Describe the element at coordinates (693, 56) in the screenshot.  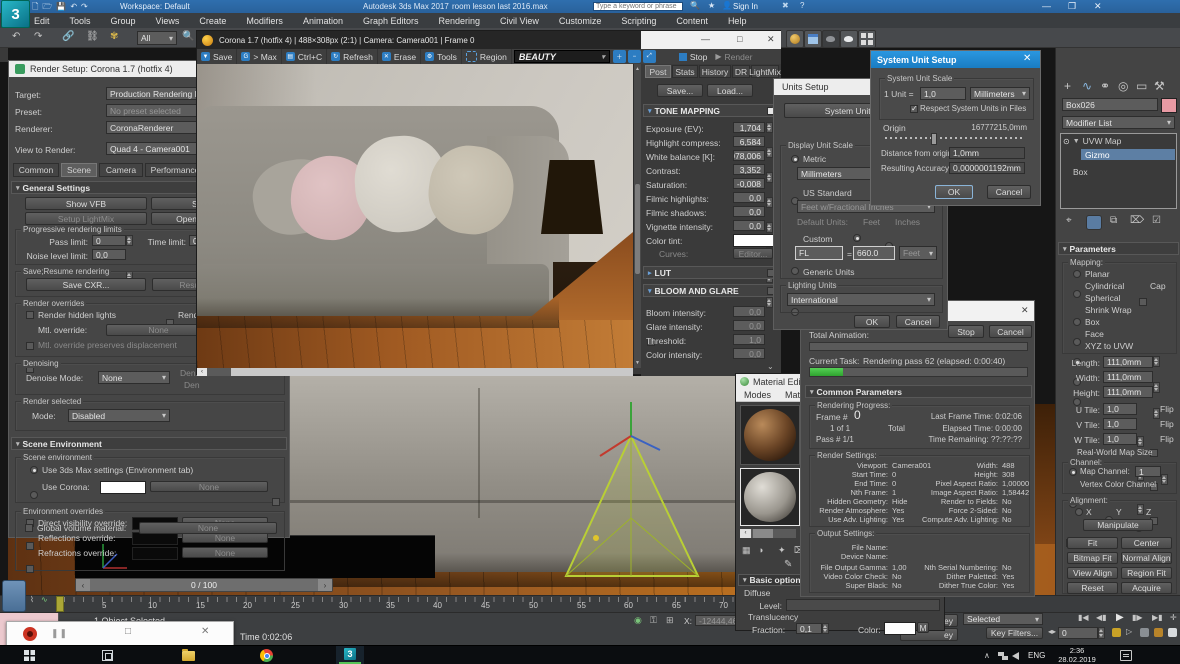
I see `vfb-stop-button: Stop` at that location.